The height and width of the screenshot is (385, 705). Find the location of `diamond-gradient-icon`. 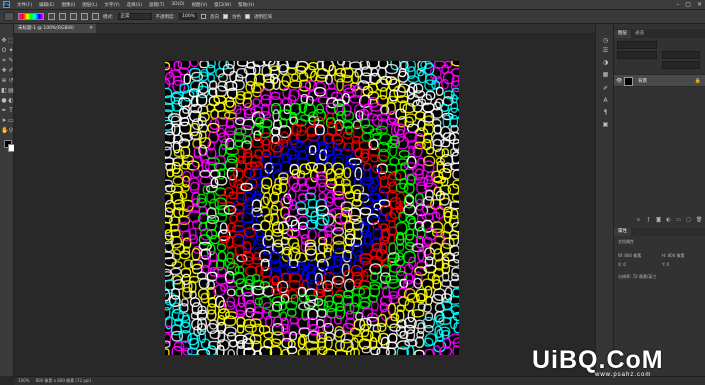

diamond-gradient-icon is located at coordinates (95, 16).